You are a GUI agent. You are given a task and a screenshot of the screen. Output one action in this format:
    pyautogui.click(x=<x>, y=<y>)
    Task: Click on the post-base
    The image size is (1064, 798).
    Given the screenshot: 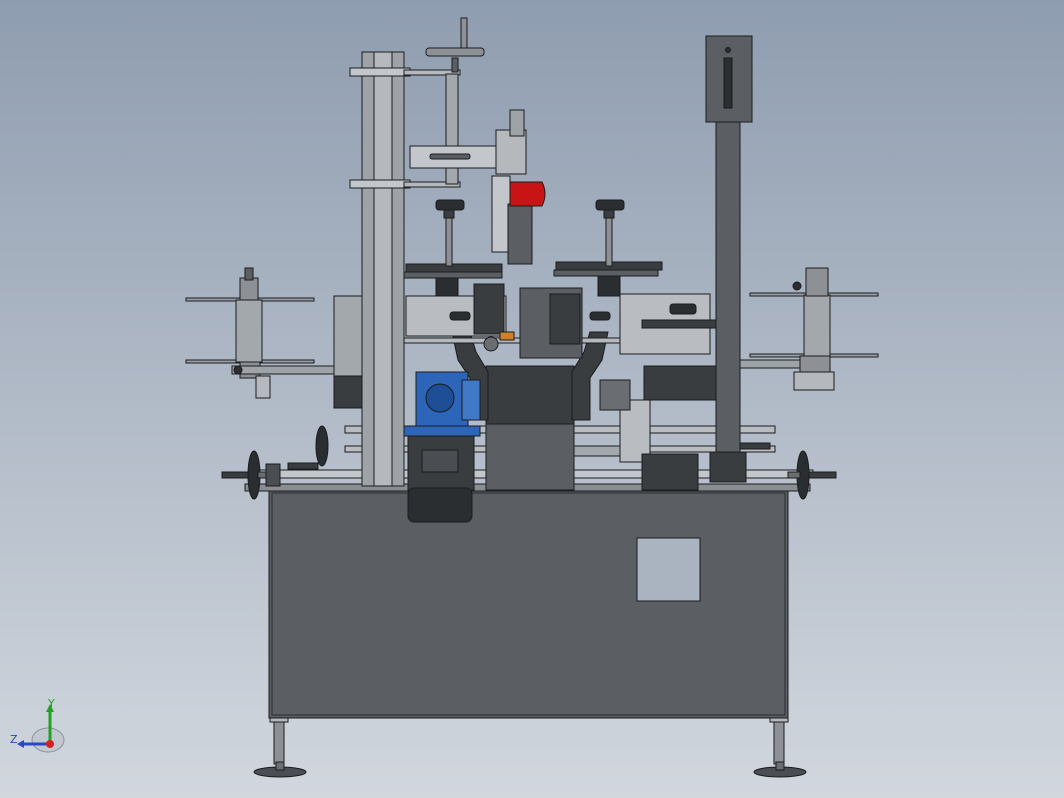 What is the action you would take?
    pyautogui.click(x=728, y=467)
    